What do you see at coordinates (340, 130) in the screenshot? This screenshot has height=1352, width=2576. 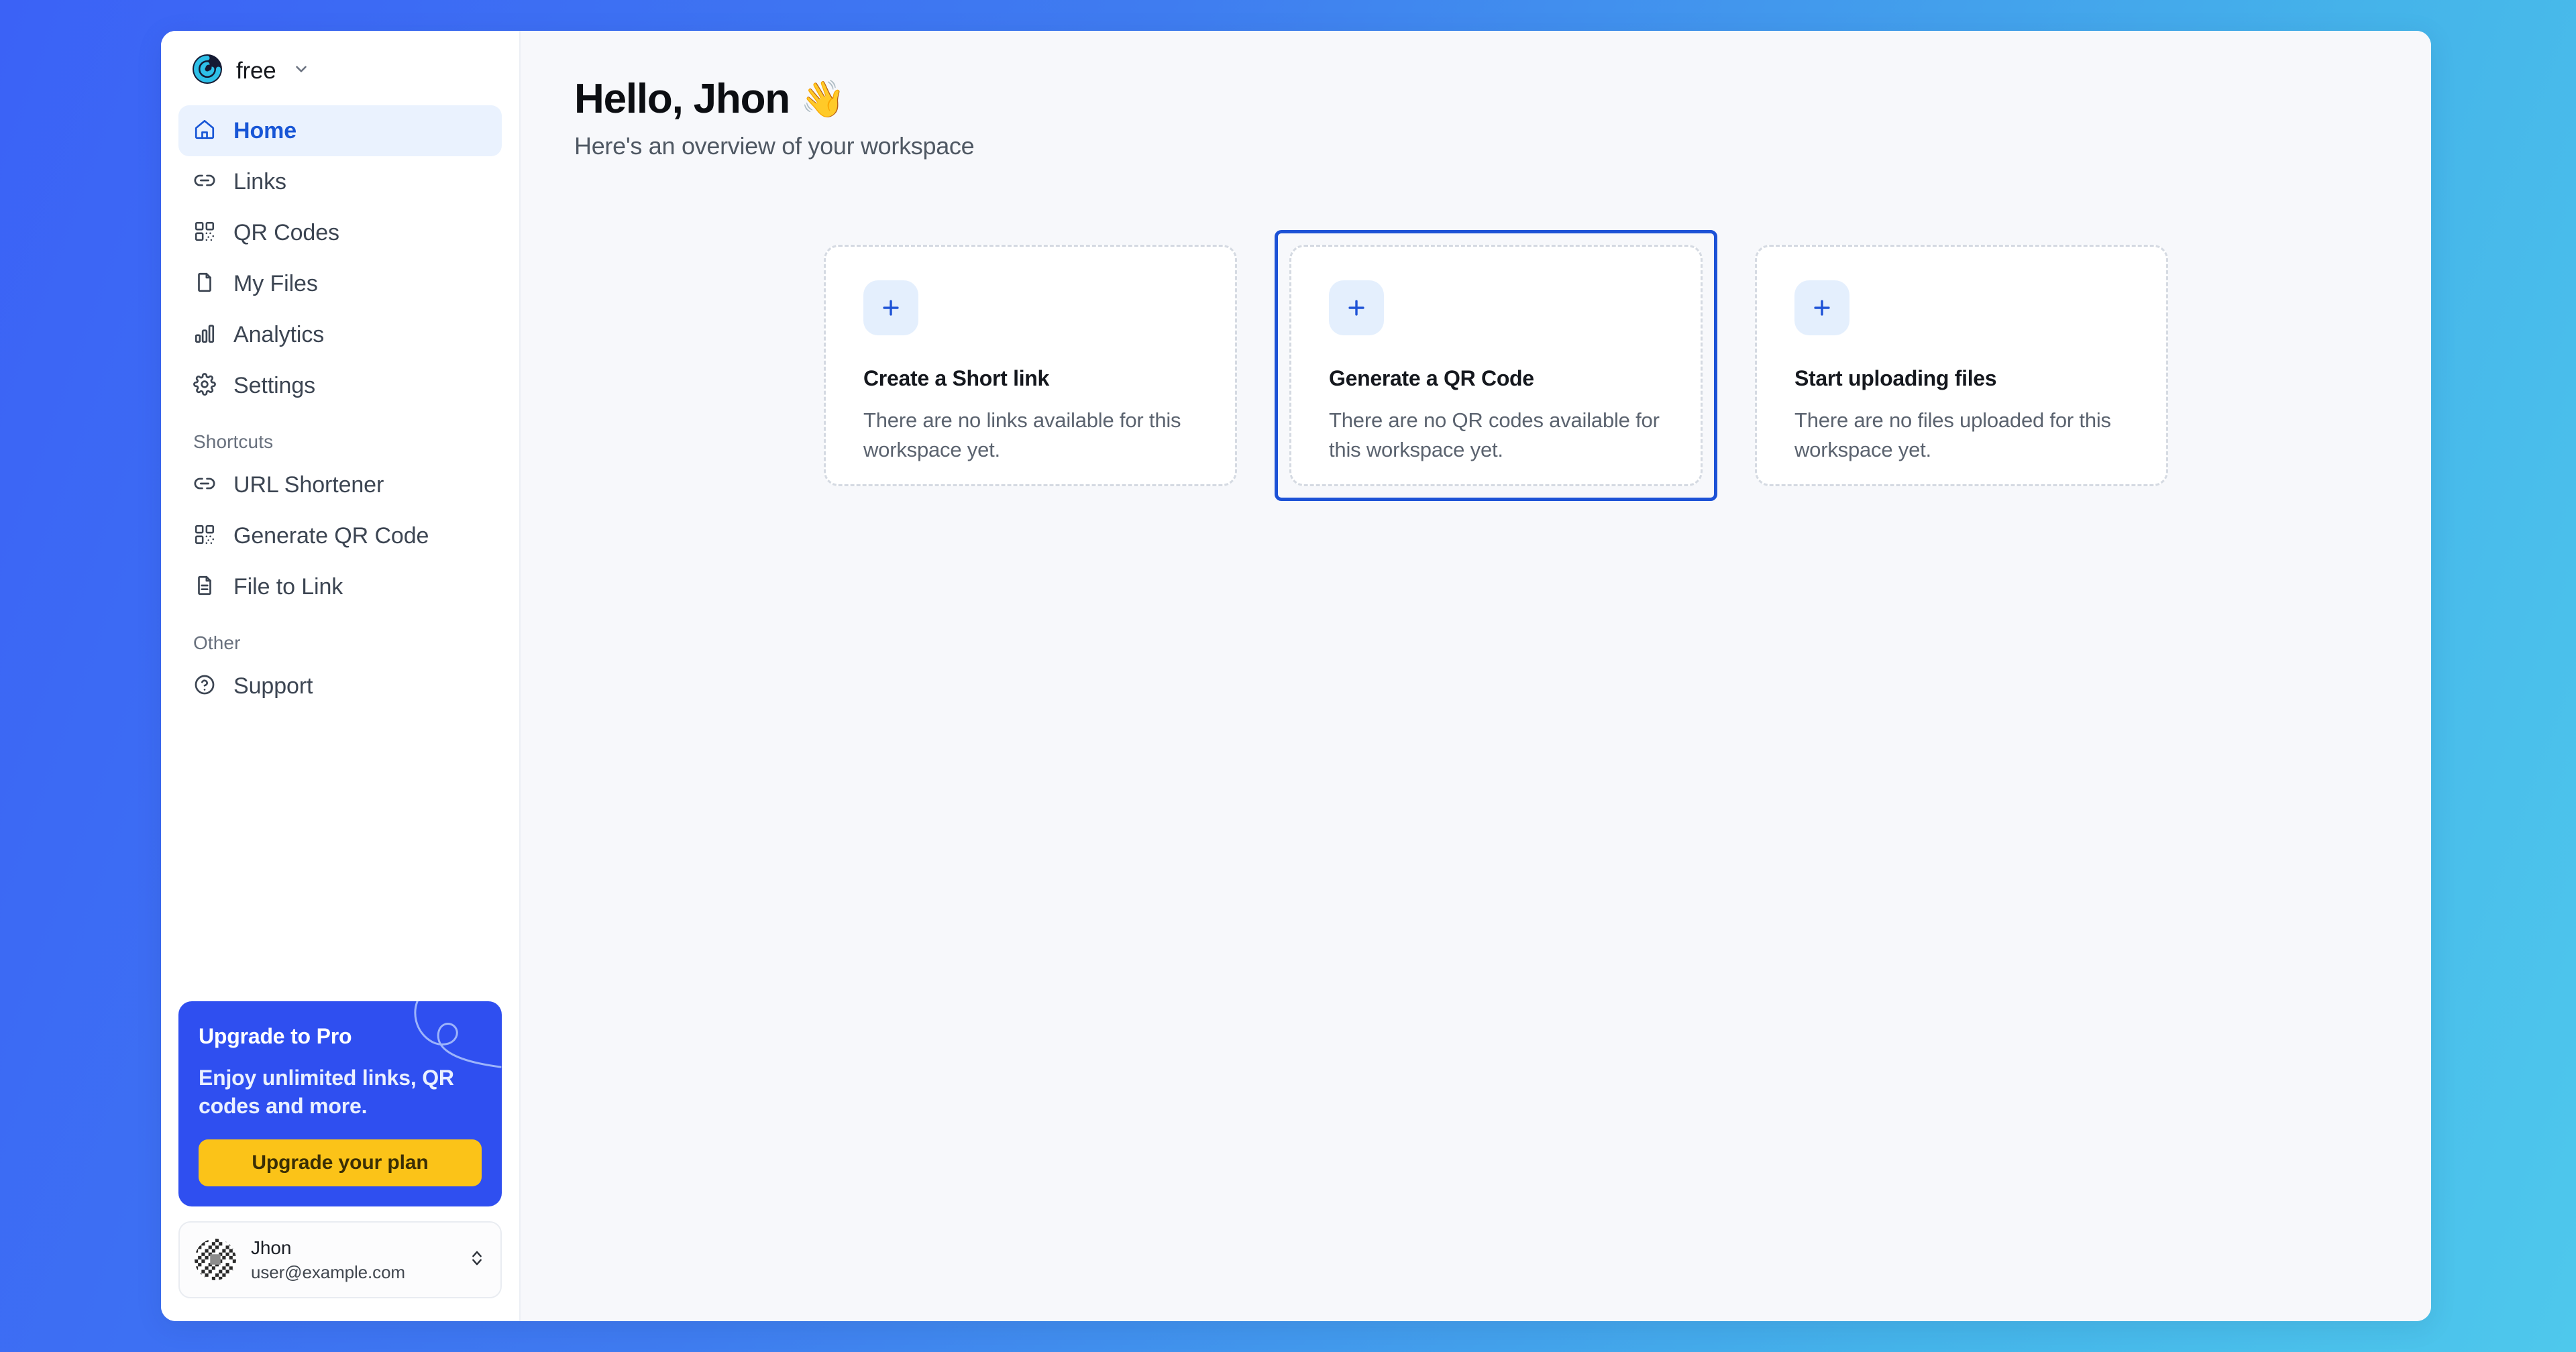 I see `sidebar-item-home: Home` at bounding box center [340, 130].